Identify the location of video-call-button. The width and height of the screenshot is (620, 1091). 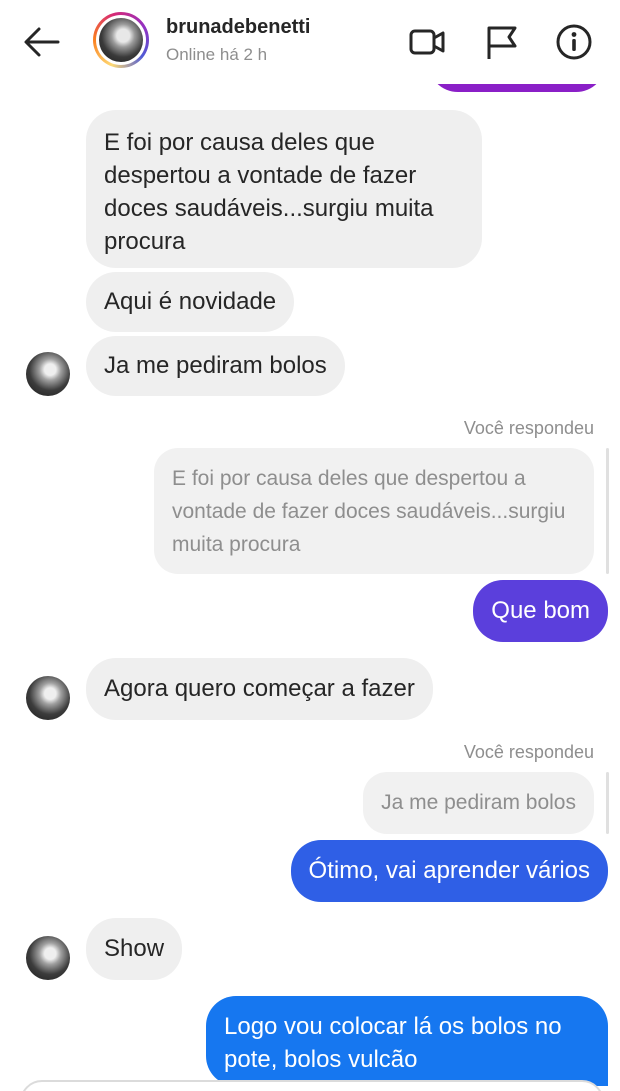
(428, 42).